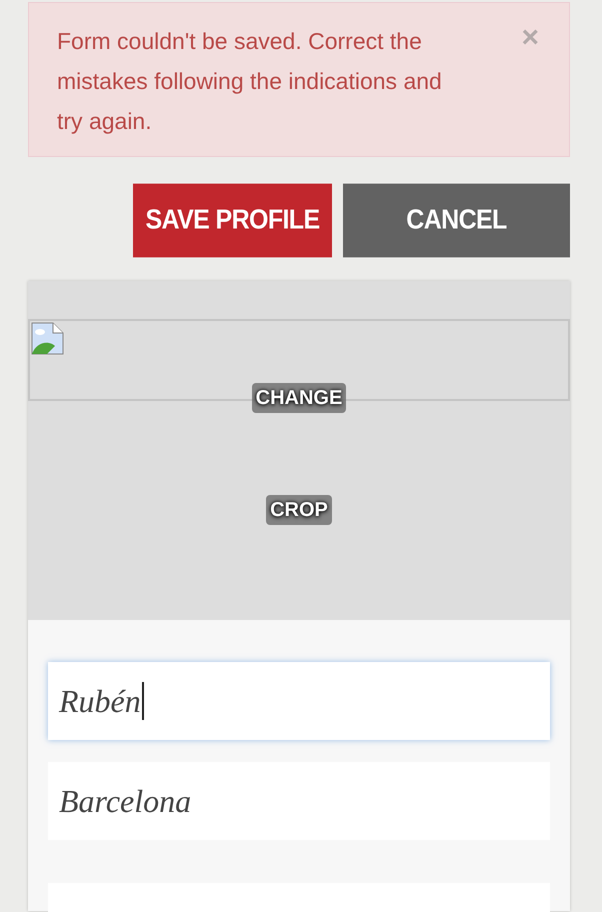 The width and height of the screenshot is (602, 912). Describe the element at coordinates (232, 221) in the screenshot. I see `save-button: SAVE PROFILE` at that location.